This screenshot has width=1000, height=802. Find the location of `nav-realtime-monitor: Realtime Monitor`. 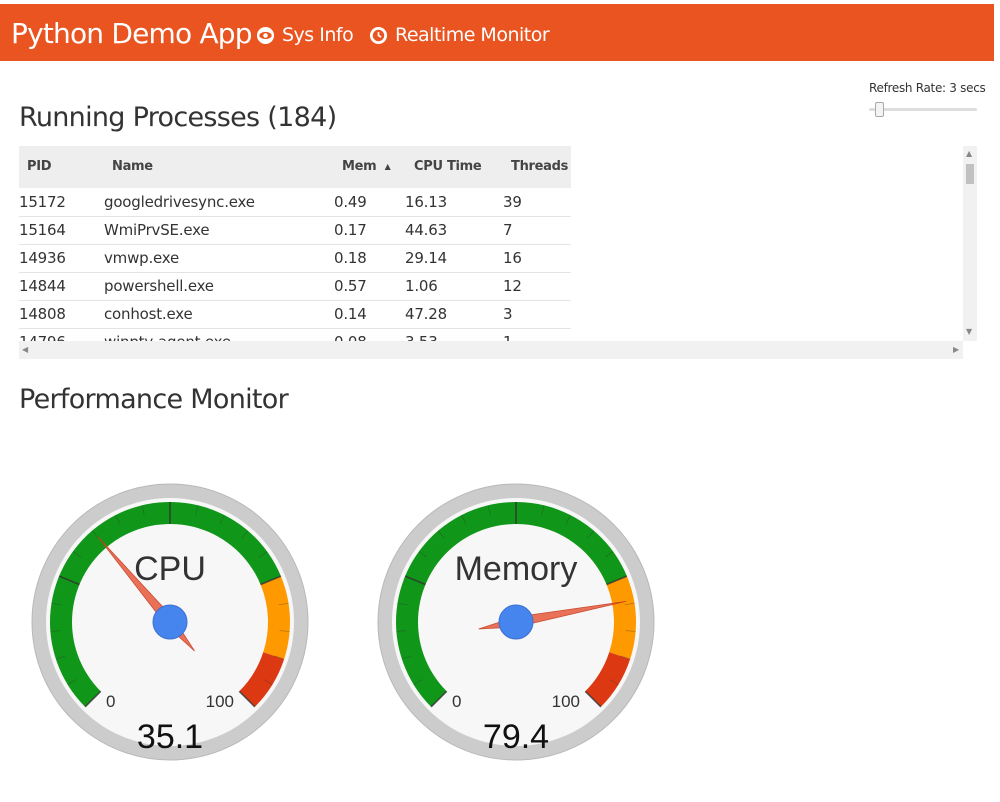

nav-realtime-monitor: Realtime Monitor is located at coordinates (459, 35).